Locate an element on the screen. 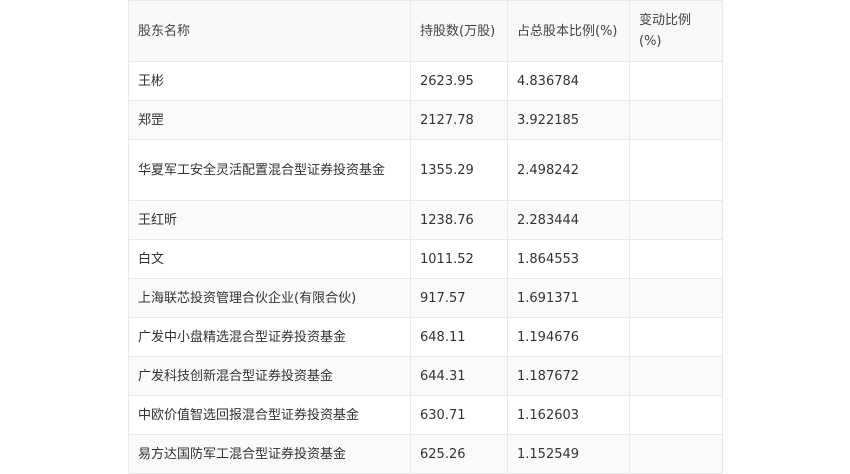  ratio-cell: 2.283444 is located at coordinates (568, 220).